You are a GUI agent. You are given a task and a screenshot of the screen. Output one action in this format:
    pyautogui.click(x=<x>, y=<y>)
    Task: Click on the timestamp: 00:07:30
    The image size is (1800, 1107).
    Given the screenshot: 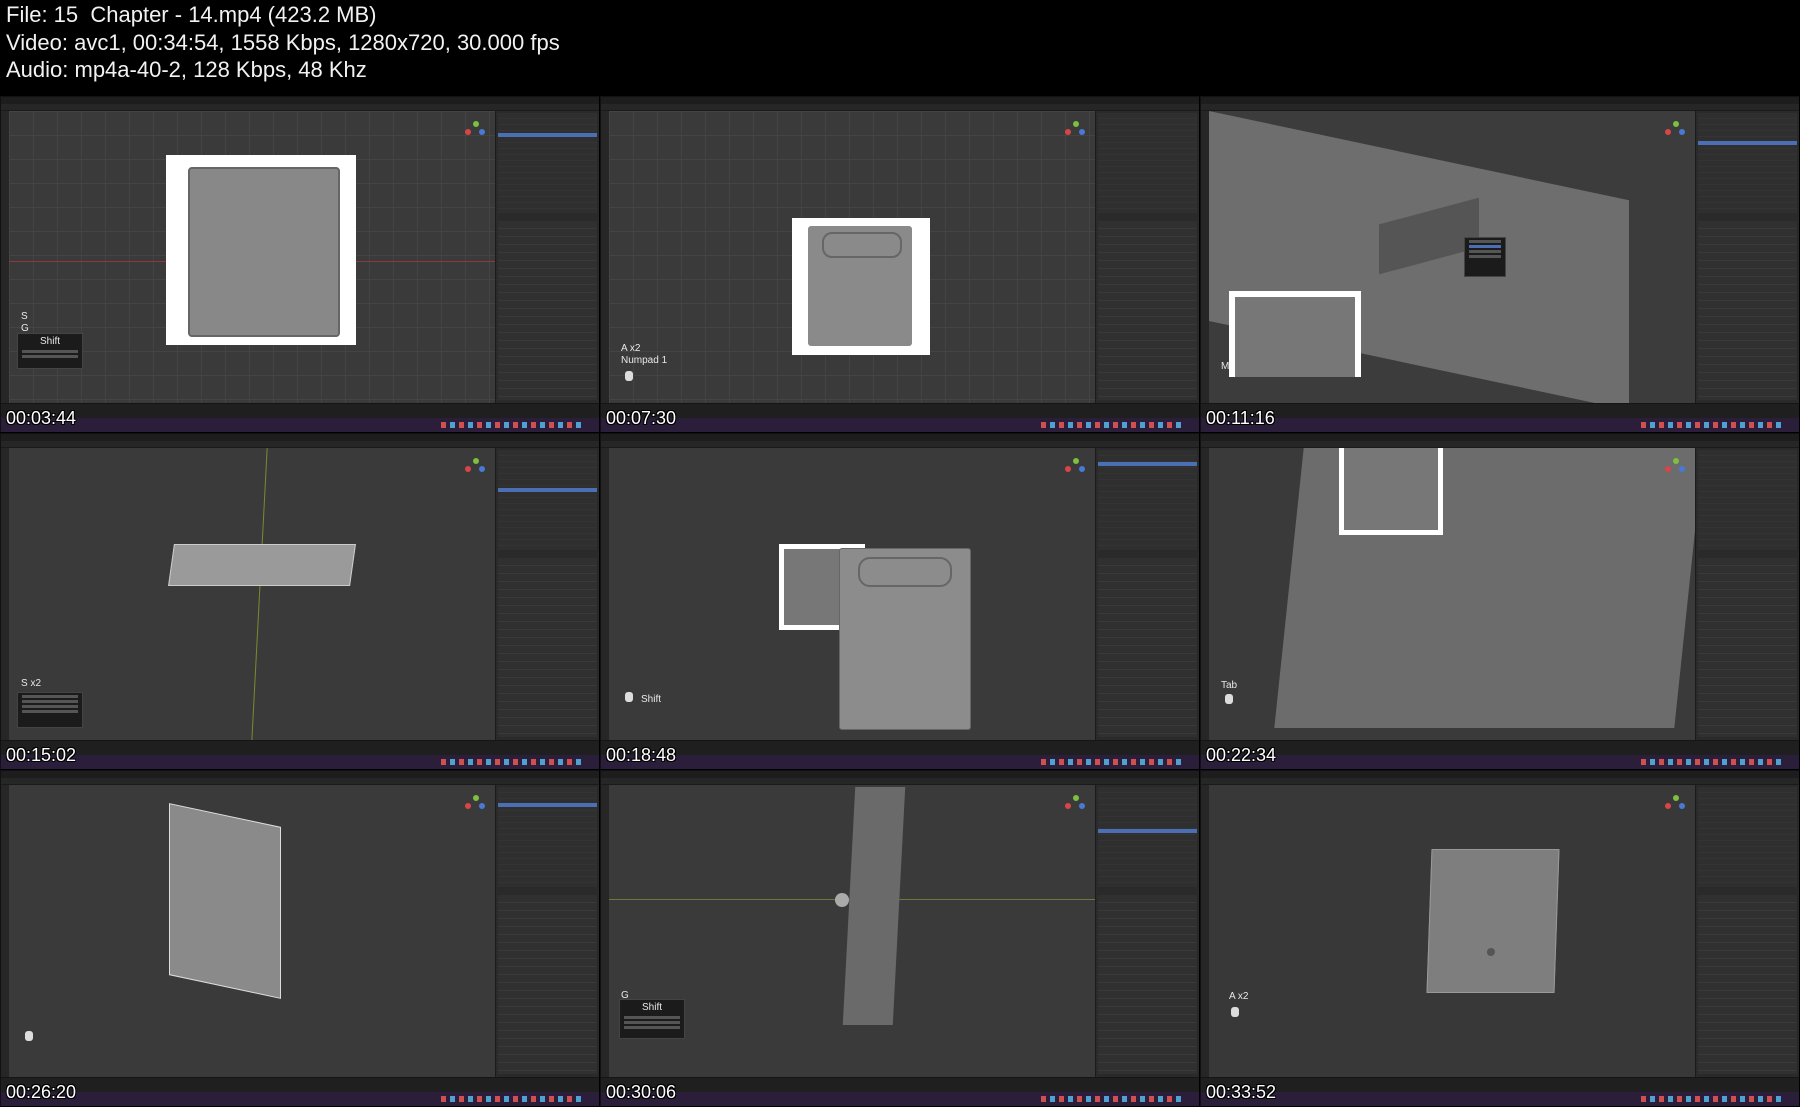 What is the action you would take?
    pyautogui.click(x=641, y=418)
    